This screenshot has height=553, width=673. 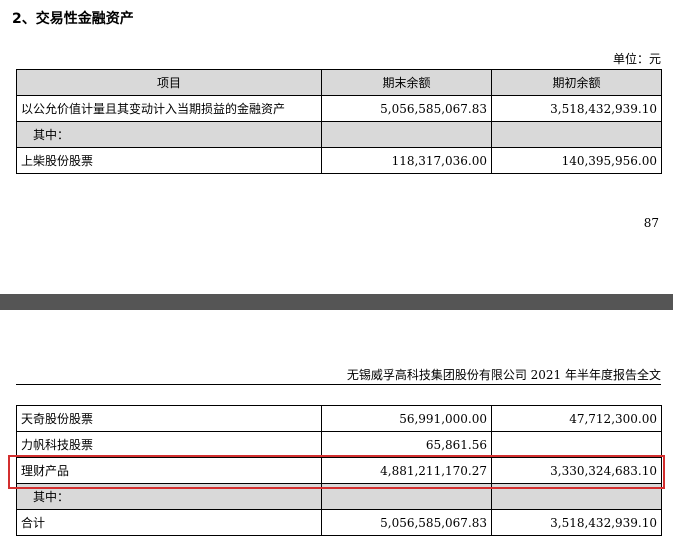 I want to click on header-item: 项目, so click(x=169, y=82).